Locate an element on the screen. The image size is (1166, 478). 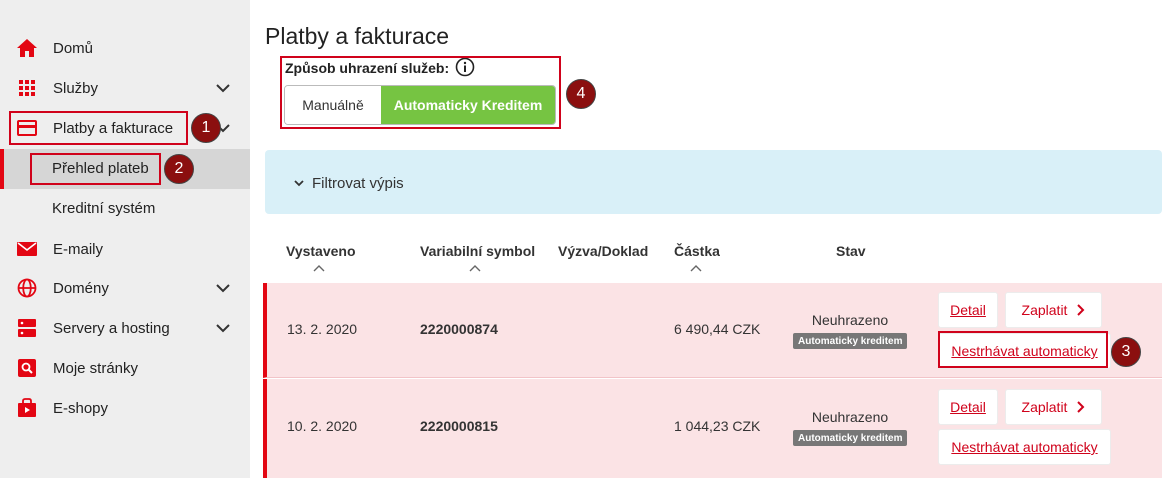
sidebar-item-eshops: E-shopy is located at coordinates (125, 408).